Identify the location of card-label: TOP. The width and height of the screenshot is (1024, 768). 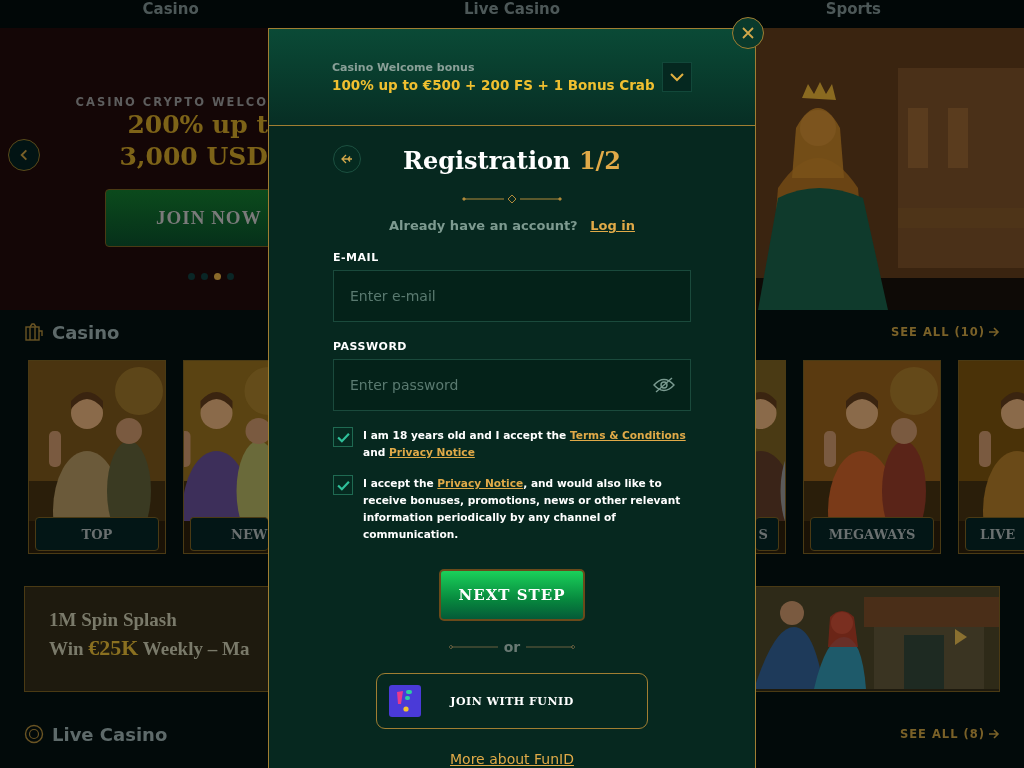
(97, 534).